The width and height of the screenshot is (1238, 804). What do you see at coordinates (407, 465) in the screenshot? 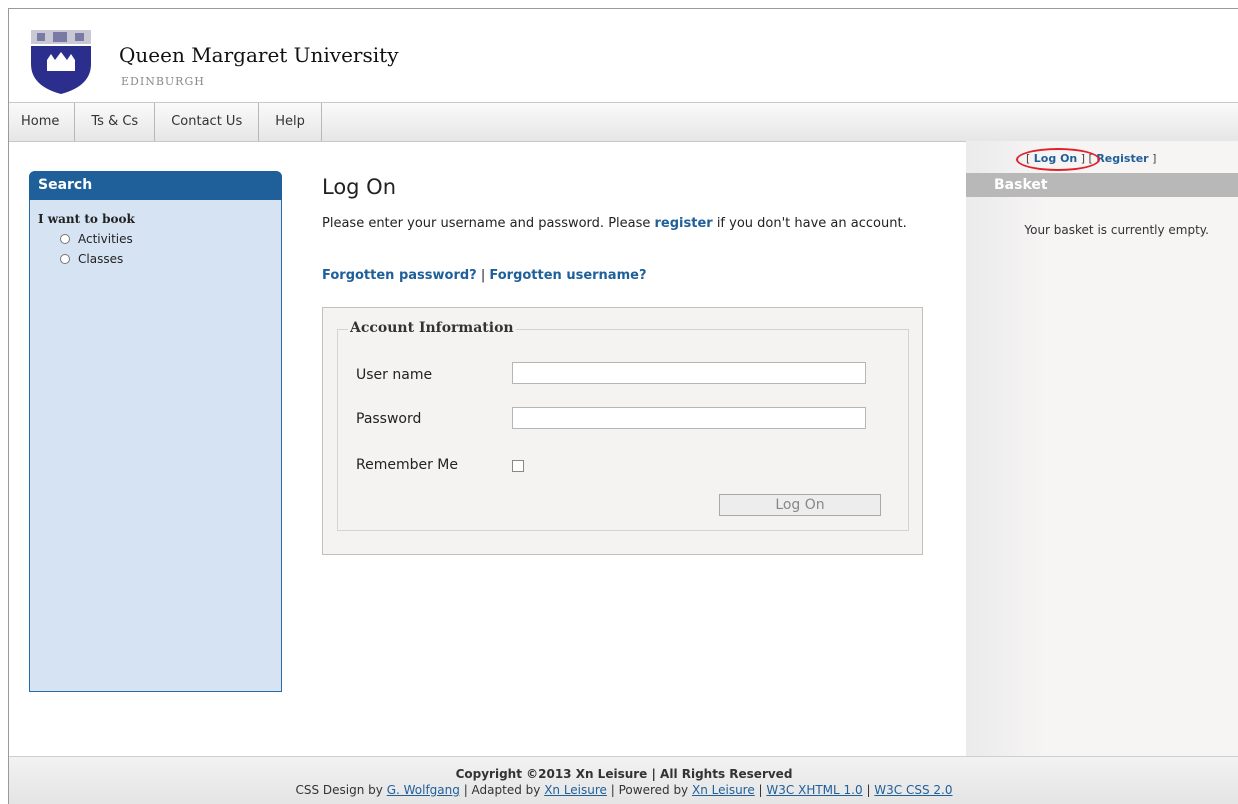
I see `remember-me-label: Remember Me` at bounding box center [407, 465].